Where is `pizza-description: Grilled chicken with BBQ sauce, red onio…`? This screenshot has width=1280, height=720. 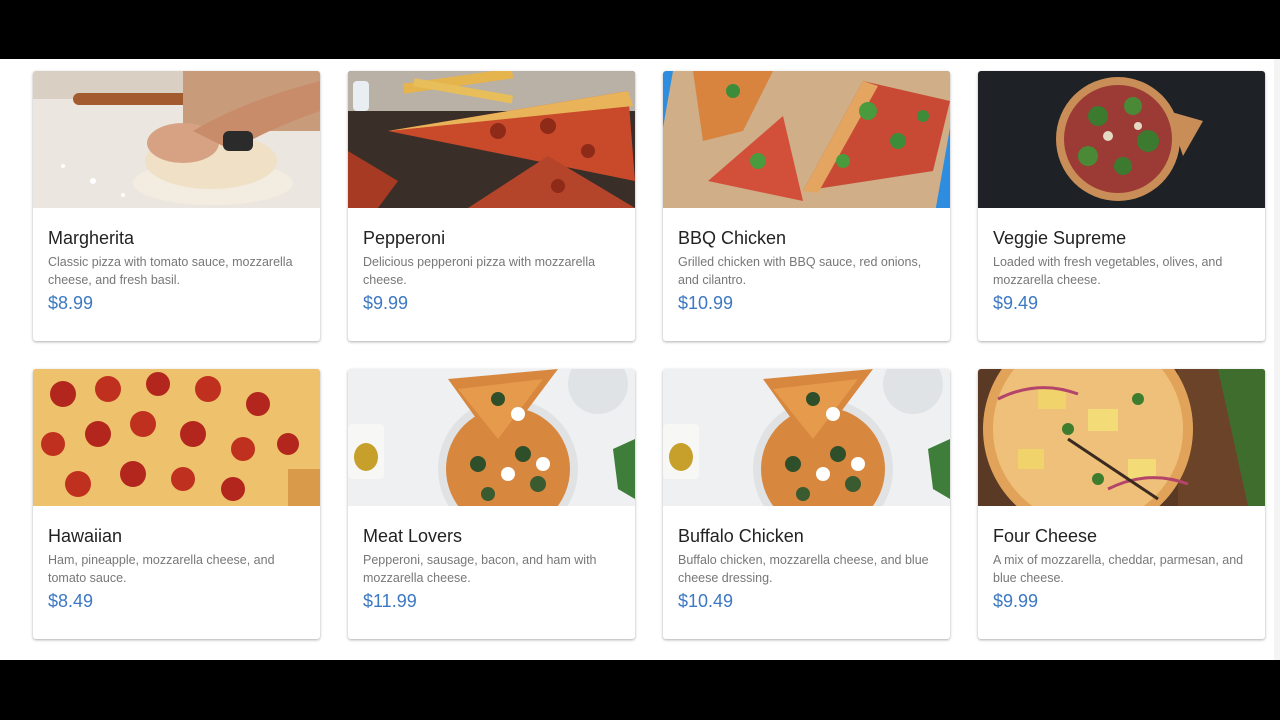
pizza-description: Grilled chicken with BBQ sauce, red onio… is located at coordinates (800, 271).